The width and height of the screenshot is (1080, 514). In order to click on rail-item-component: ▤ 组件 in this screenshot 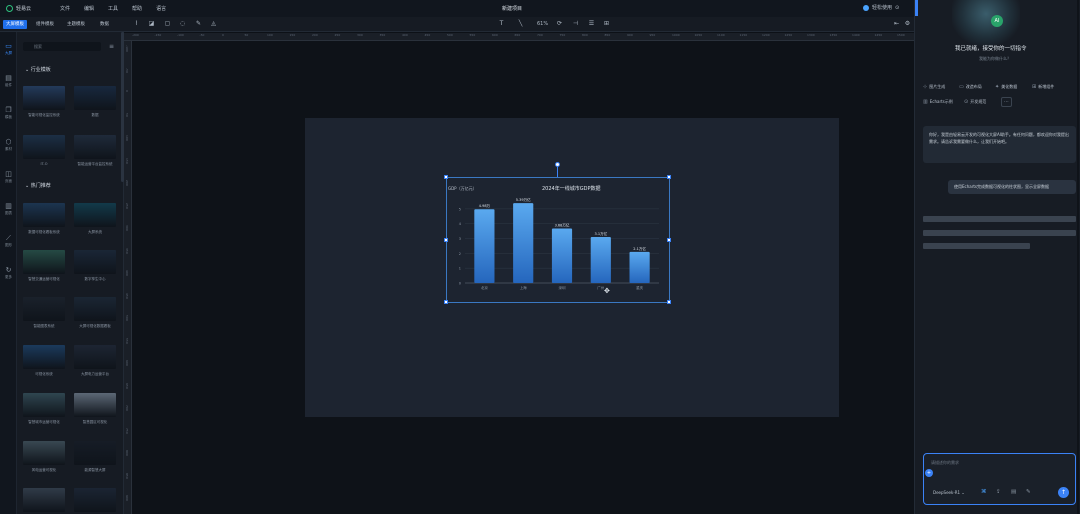, I will do `click(8, 81)`.